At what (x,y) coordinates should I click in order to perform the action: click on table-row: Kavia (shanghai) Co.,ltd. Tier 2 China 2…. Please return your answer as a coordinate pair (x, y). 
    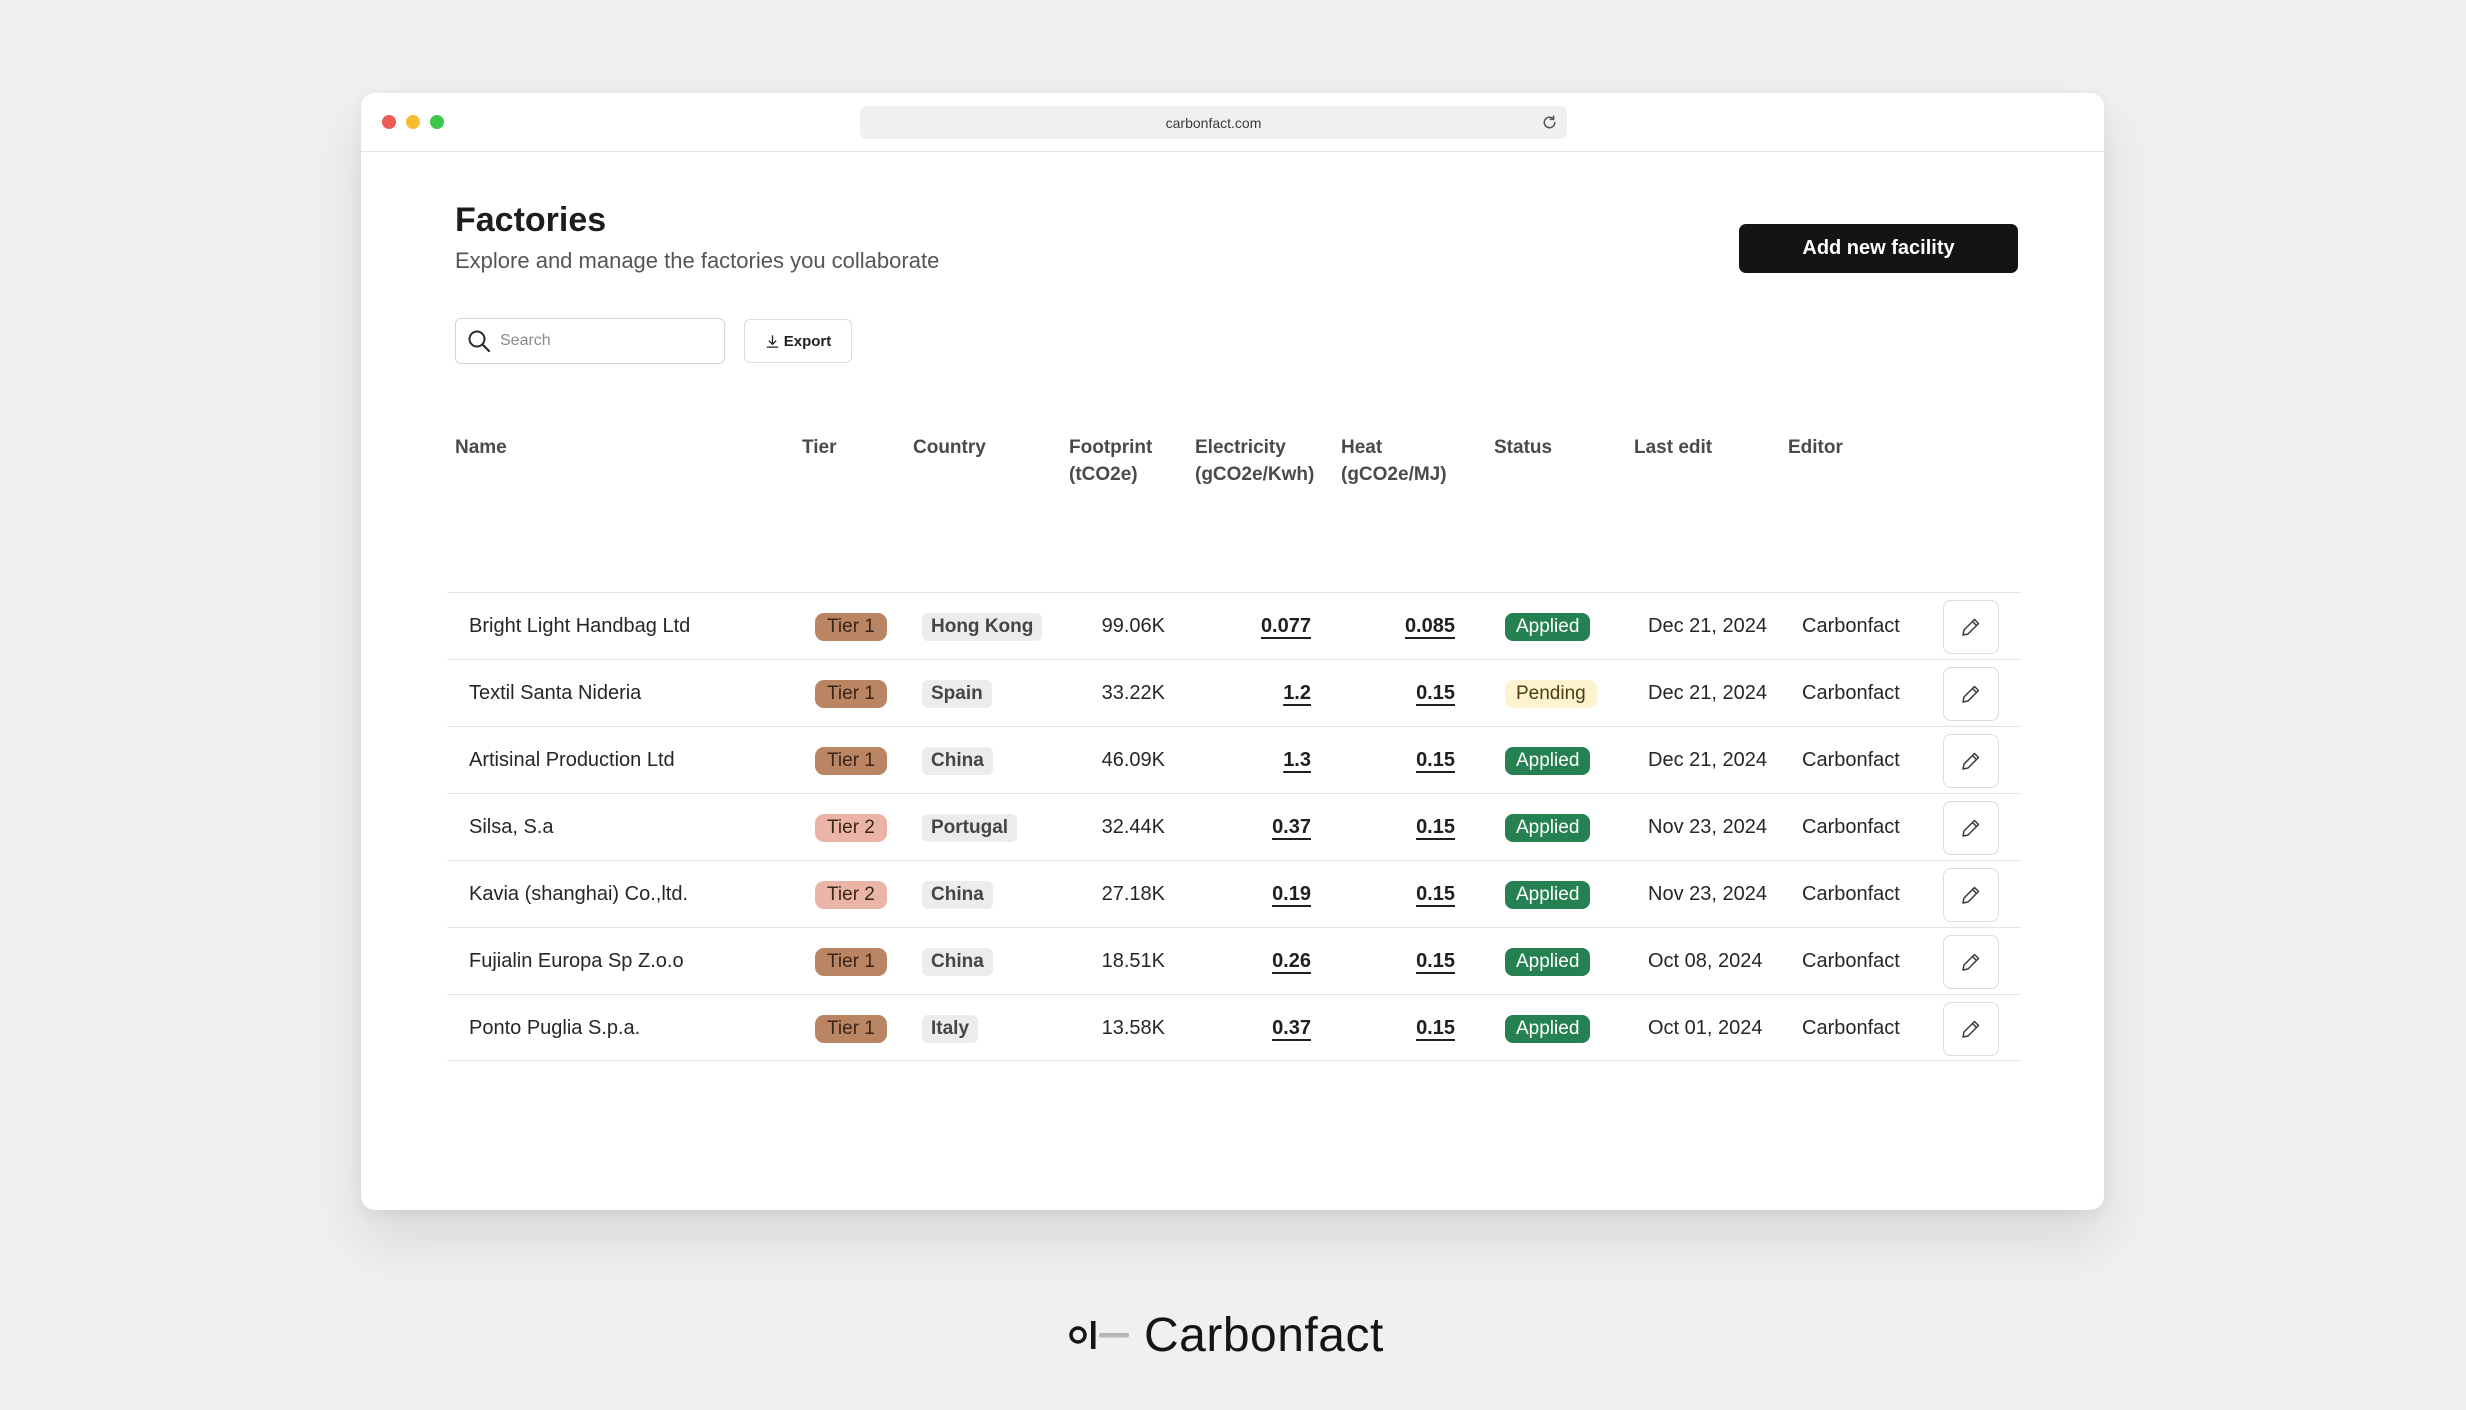
    Looking at the image, I should click on (1234, 893).